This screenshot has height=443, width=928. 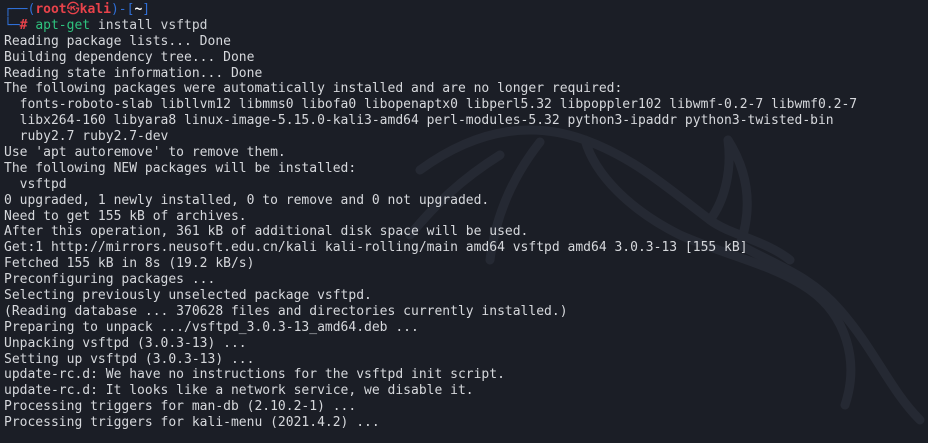 I want to click on prompt-box-mid: )-[, so click(x=122, y=9).